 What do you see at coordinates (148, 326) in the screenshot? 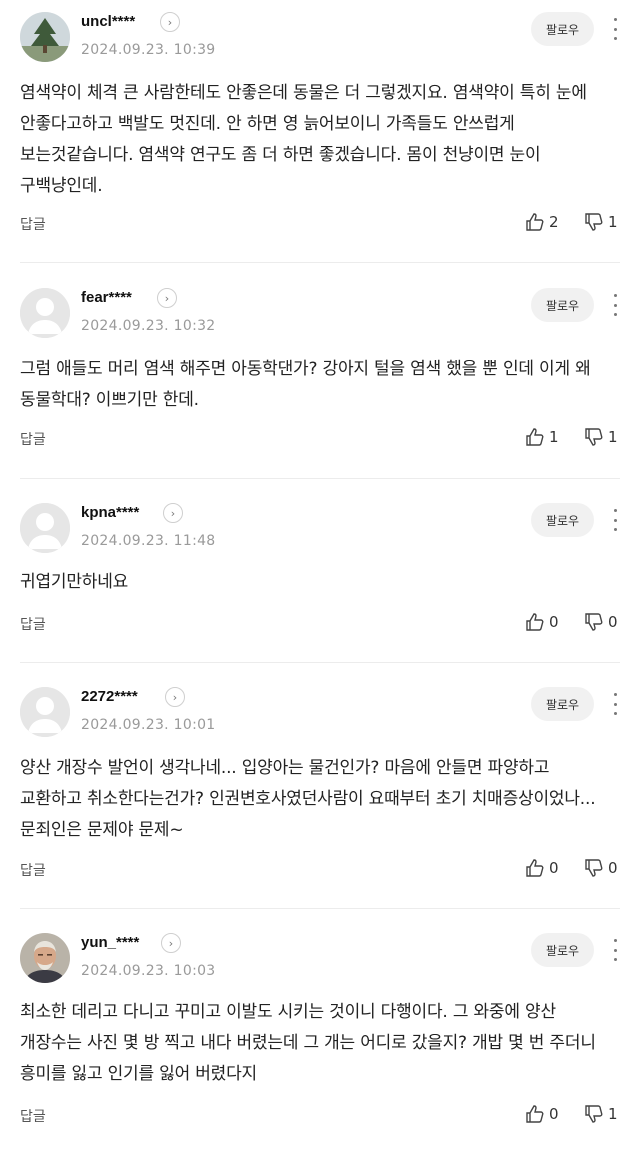
I see `timestamp: 2024.09.23. 10:32` at bounding box center [148, 326].